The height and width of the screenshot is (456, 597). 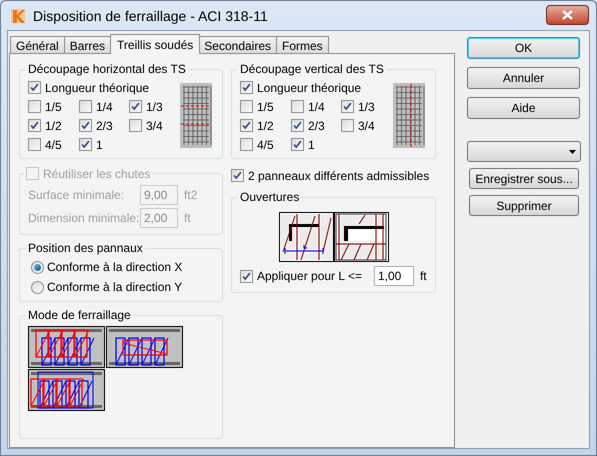 I want to click on field-label: Dimension minimale:, so click(x=84, y=218).